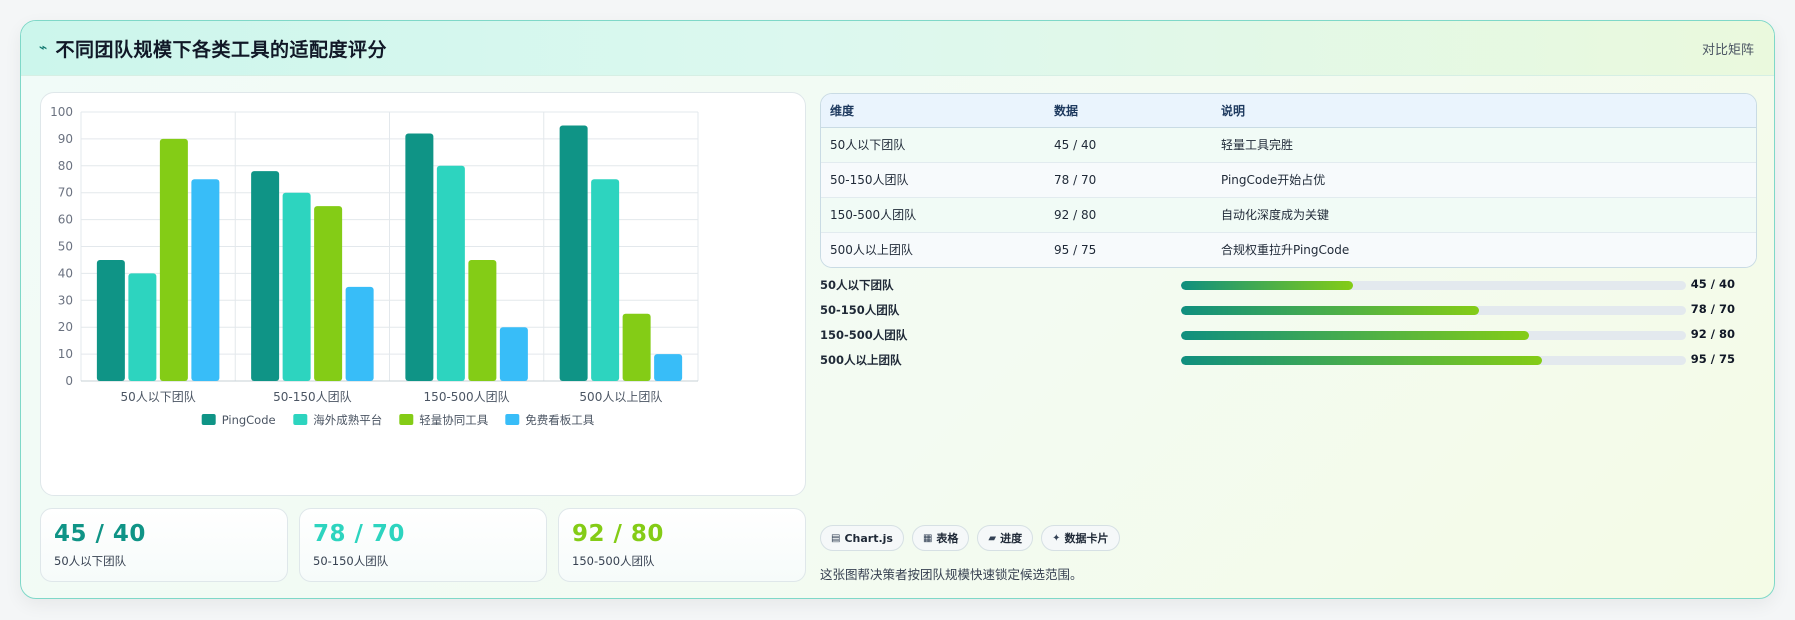 This screenshot has width=1795, height=620. What do you see at coordinates (359, 534) in the screenshot?
I see `kpi-value: 78 / 70` at bounding box center [359, 534].